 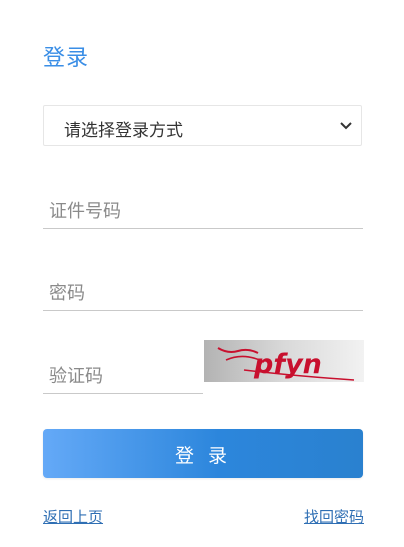 I want to click on captcha-graphic: pfyn, so click(x=284, y=361).